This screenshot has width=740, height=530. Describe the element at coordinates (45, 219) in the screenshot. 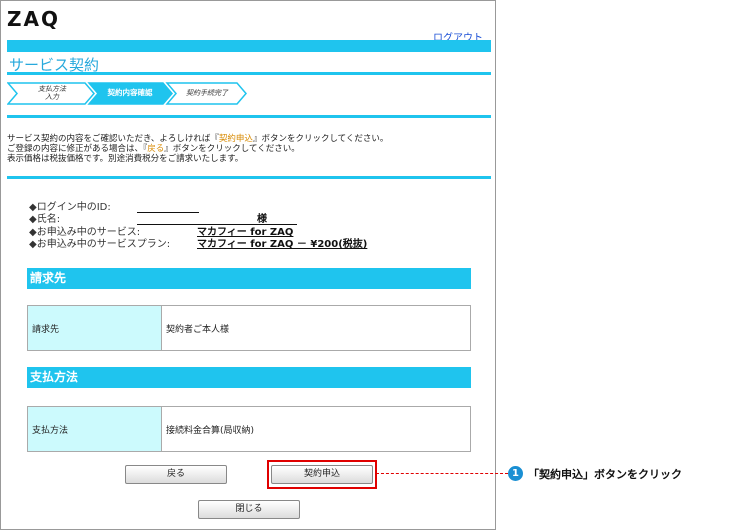

I see `name-label: ◆氏名:` at that location.